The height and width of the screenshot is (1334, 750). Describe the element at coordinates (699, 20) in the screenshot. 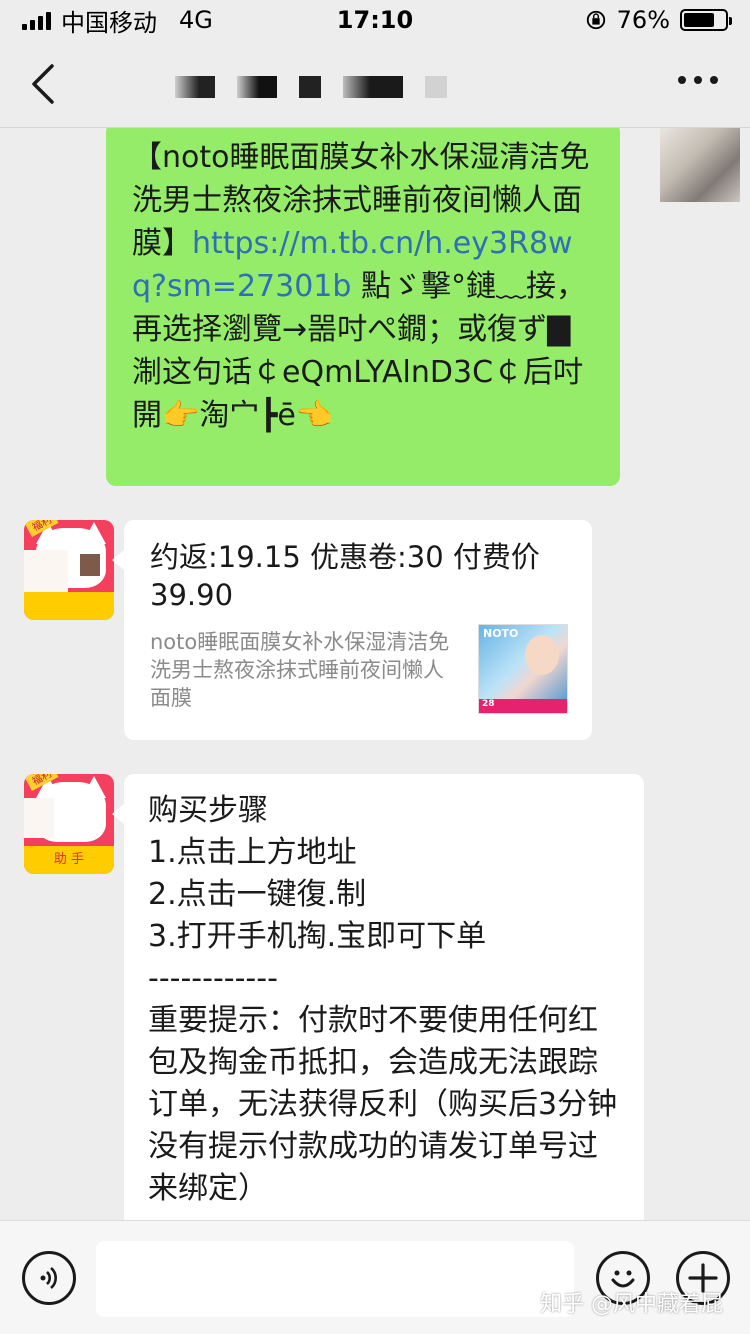

I see `battery-fill` at that location.